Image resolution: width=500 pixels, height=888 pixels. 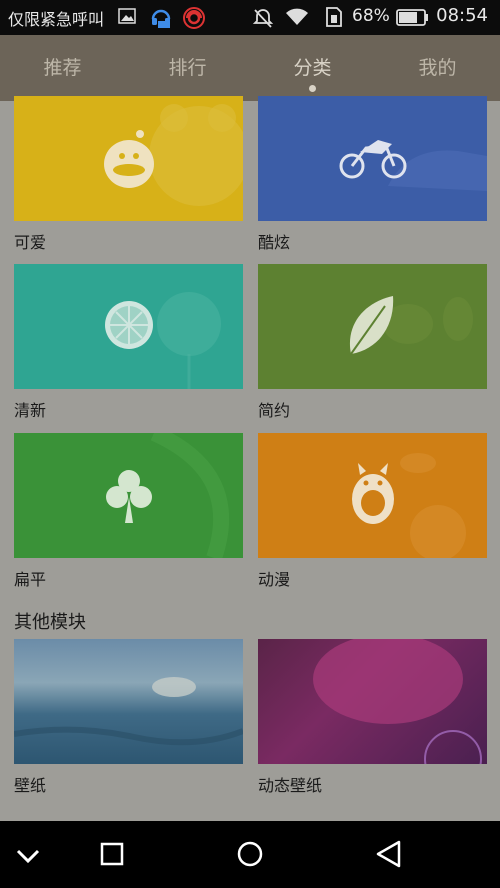 I want to click on clover-icon, so click(x=129, y=498).